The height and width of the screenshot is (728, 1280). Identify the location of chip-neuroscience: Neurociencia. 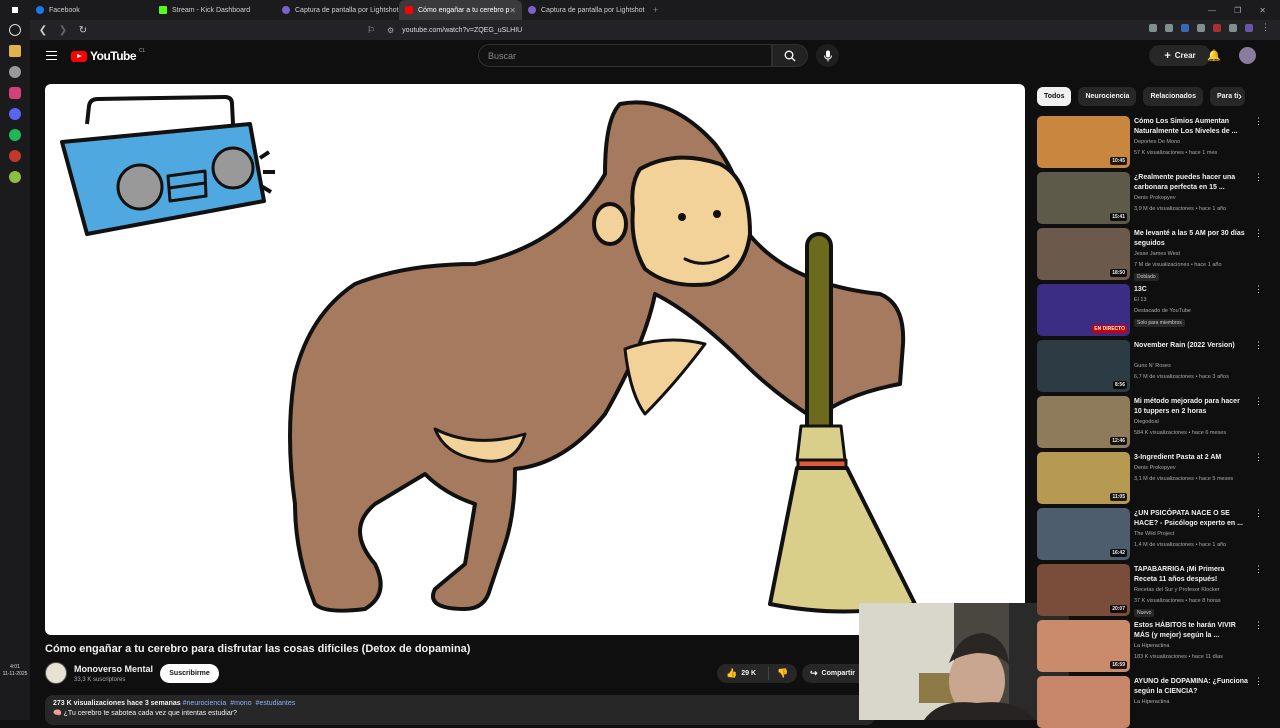
(1107, 96).